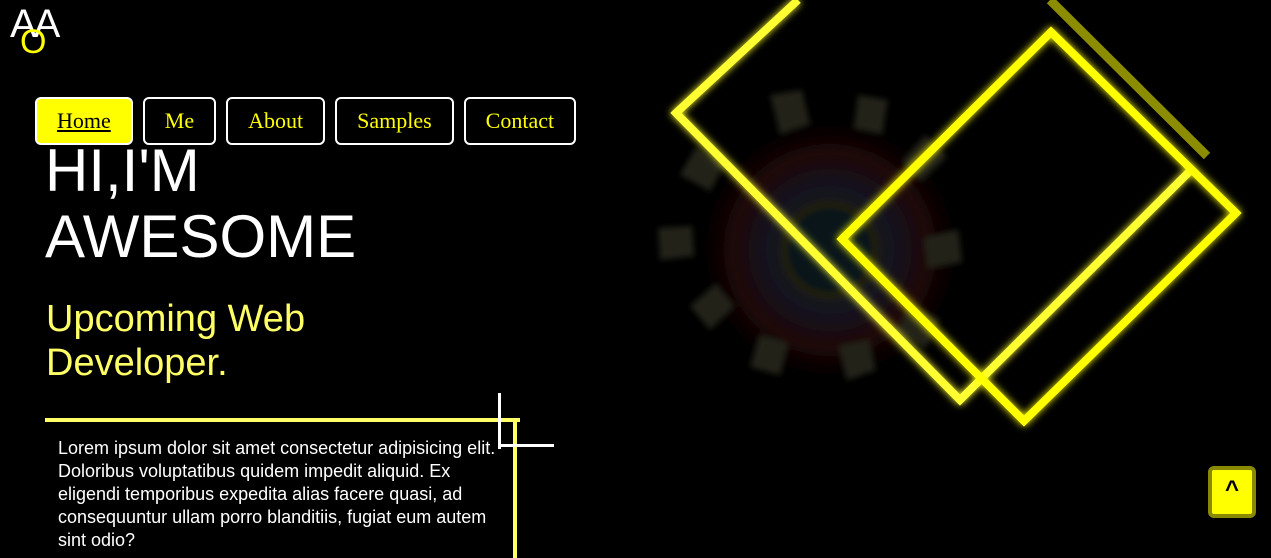 Image resolution: width=1271 pixels, height=558 pixels. I want to click on frame-top-line, so click(282, 420).